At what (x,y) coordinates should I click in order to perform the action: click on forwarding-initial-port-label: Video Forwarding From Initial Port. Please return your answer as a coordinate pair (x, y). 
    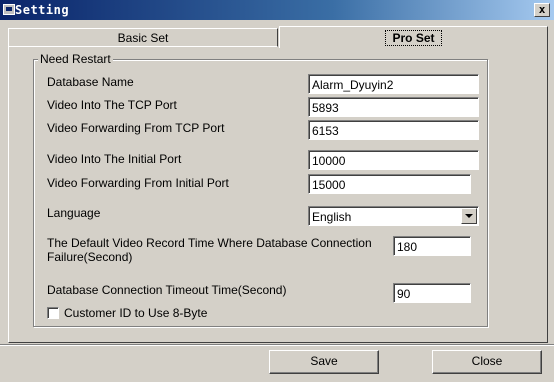
    Looking at the image, I should click on (138, 183).